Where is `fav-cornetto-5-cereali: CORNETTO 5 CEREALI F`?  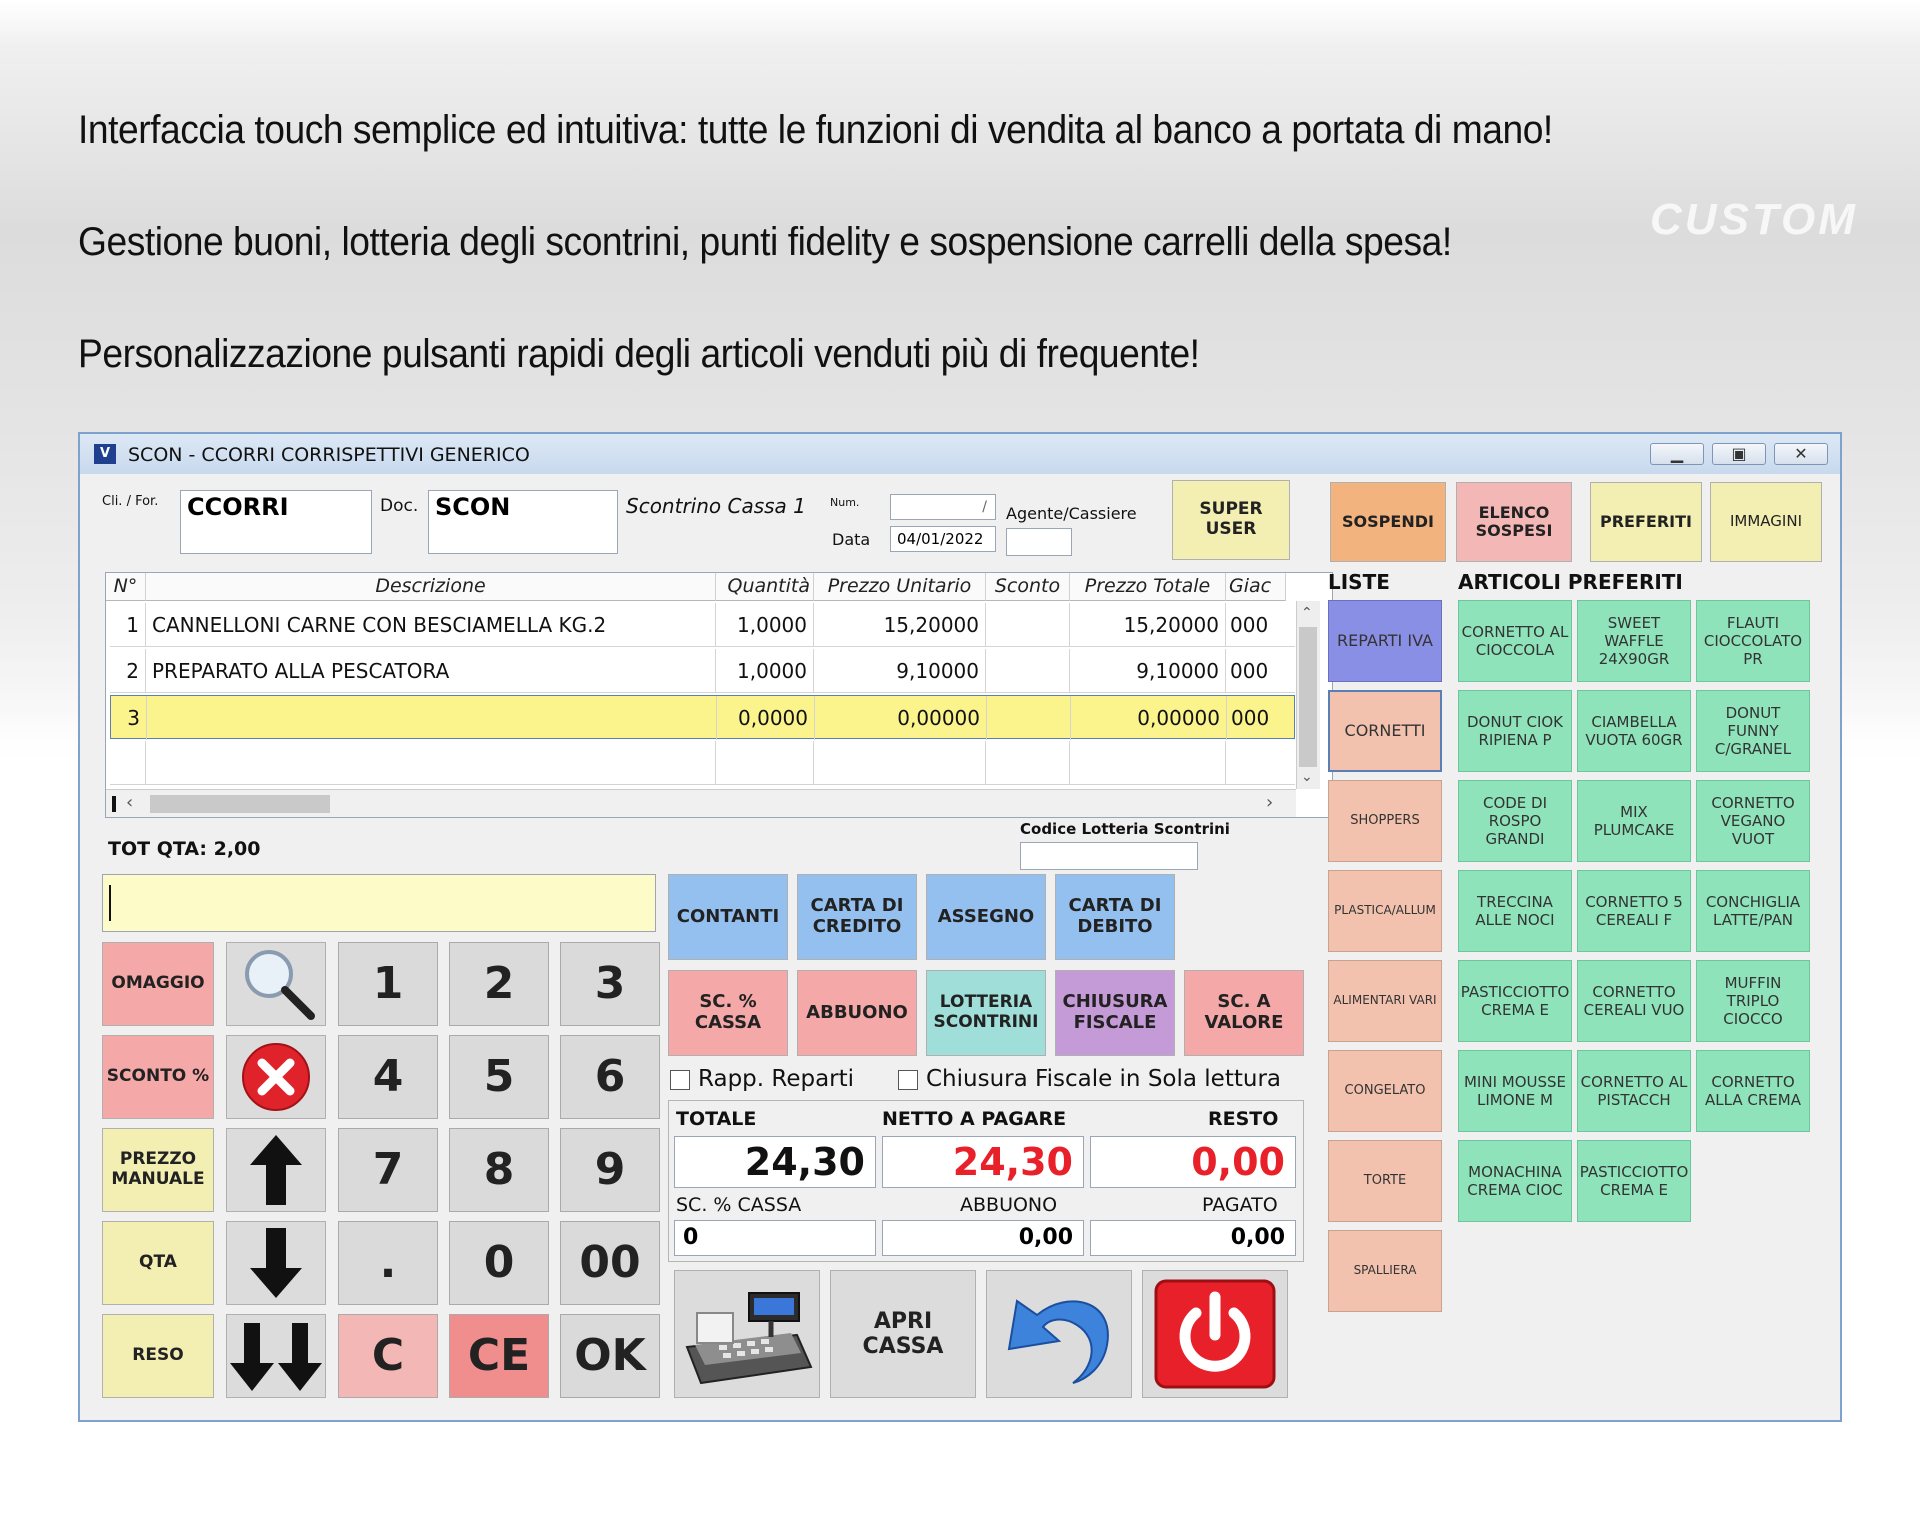
fav-cornetto-5-cereali: CORNETTO 5 CEREALI F is located at coordinates (1634, 911).